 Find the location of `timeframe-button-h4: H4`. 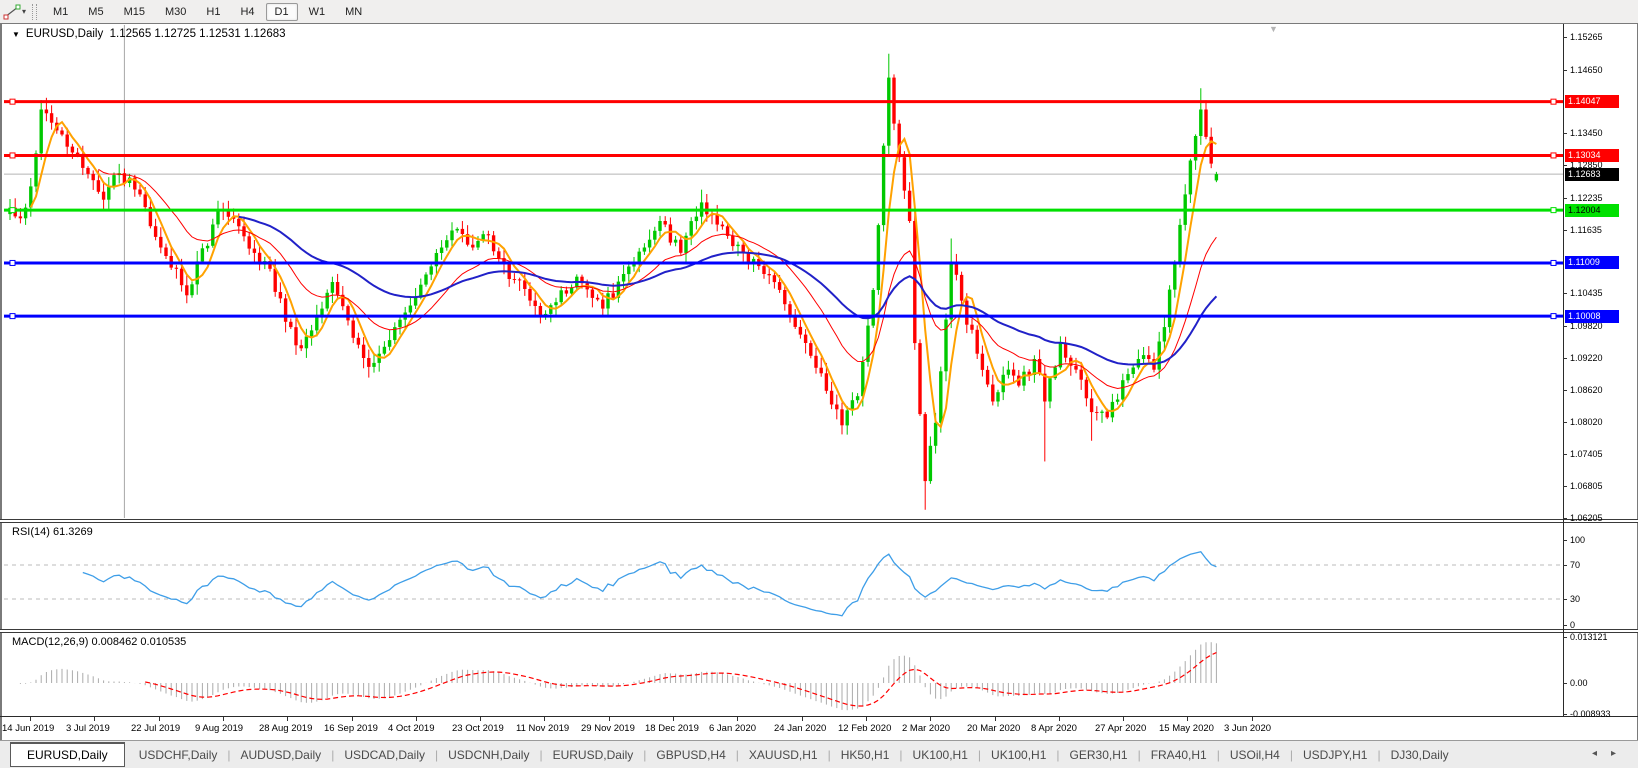

timeframe-button-h4: H4 is located at coordinates (247, 12).